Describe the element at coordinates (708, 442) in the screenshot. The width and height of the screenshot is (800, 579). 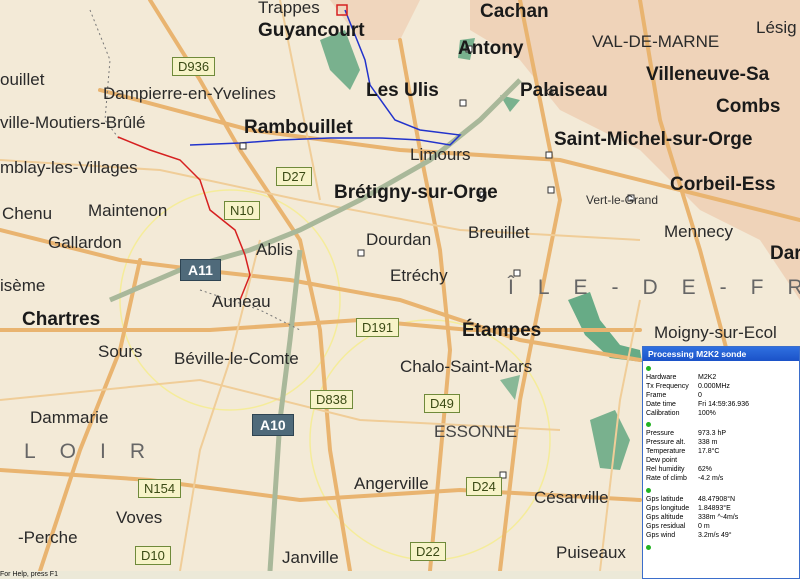
I see `telemetry-value: 338 m` at that location.